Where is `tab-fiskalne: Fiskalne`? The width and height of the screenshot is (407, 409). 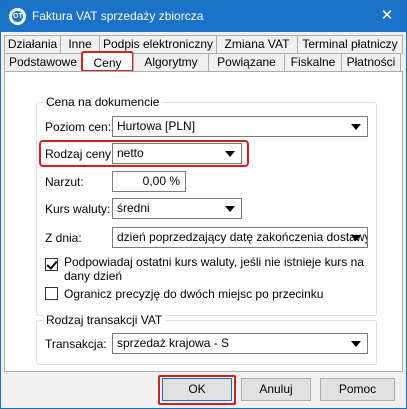 tab-fiskalne: Fiskalne is located at coordinates (313, 62).